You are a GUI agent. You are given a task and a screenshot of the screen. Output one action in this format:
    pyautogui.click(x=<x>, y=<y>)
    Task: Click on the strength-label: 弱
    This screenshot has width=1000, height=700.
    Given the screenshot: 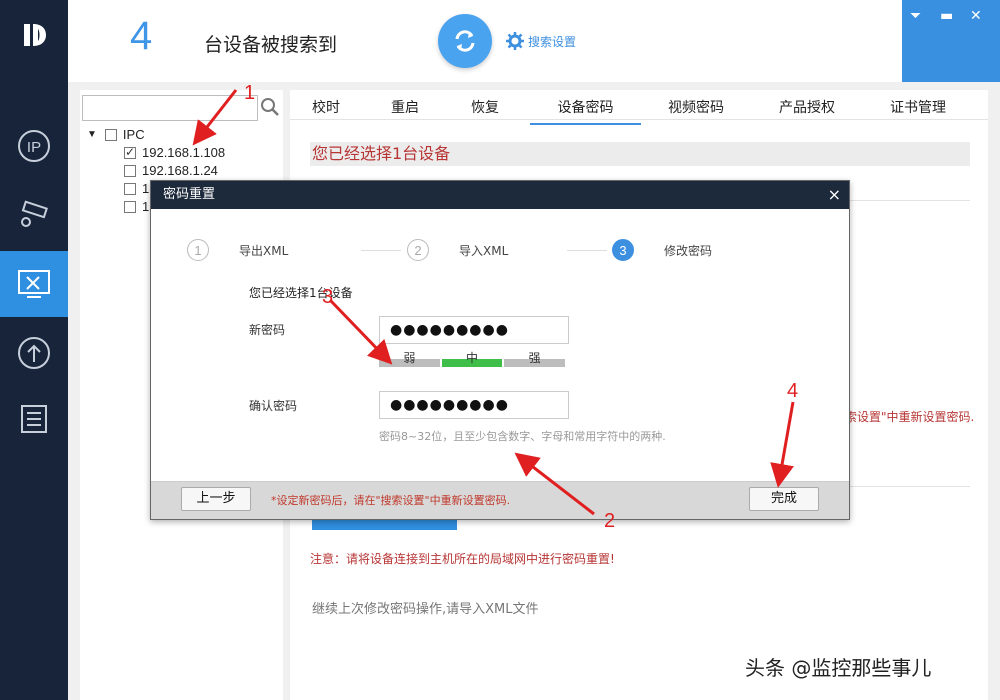 What is the action you would take?
    pyautogui.click(x=409, y=358)
    